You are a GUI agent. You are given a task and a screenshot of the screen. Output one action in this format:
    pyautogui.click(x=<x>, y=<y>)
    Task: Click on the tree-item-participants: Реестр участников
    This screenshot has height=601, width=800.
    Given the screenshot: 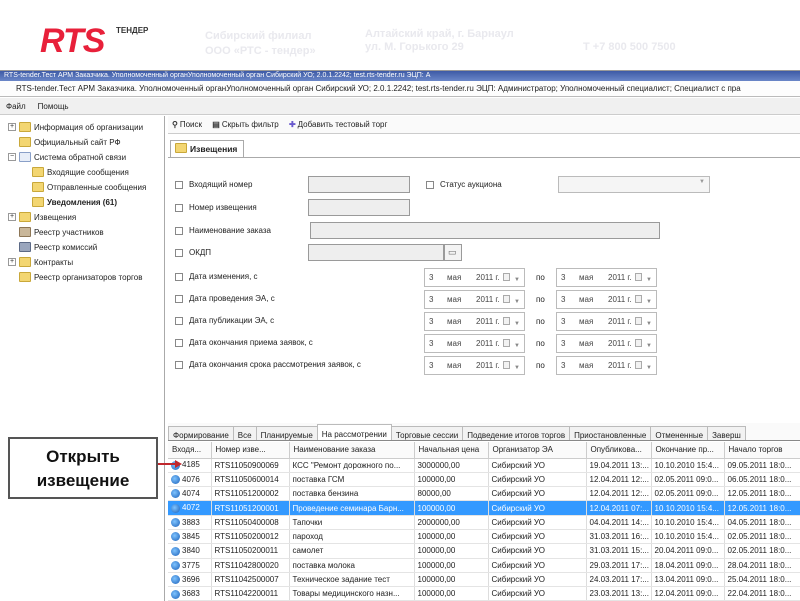 What is the action you would take?
    pyautogui.click(x=82, y=232)
    